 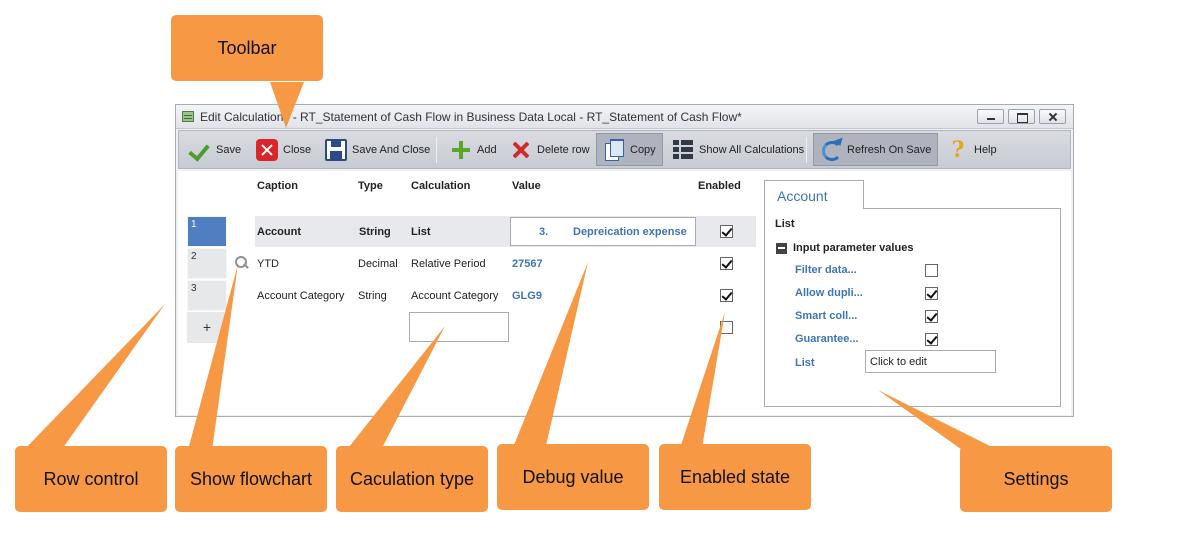 What do you see at coordinates (735, 477) in the screenshot?
I see `callout-enabled-state: Enabled state` at bounding box center [735, 477].